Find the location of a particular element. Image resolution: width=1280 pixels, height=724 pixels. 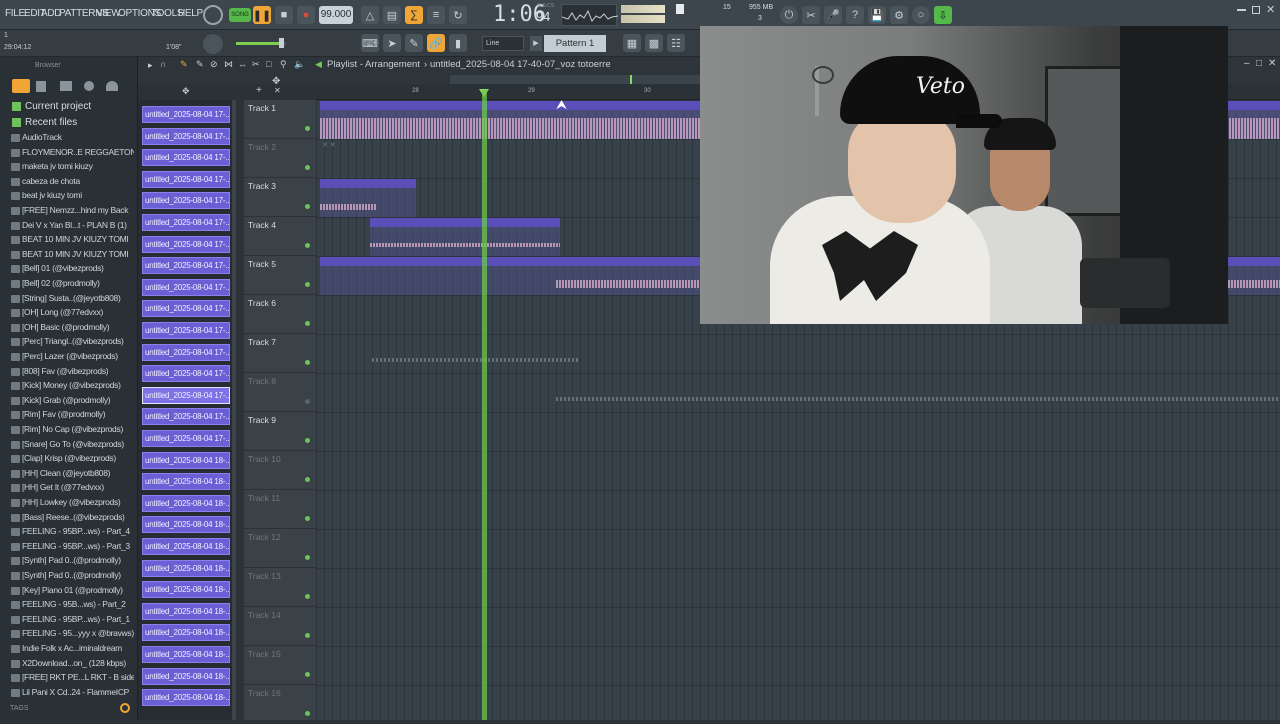

menu-view: VIEW is located at coordinates (108, 13).